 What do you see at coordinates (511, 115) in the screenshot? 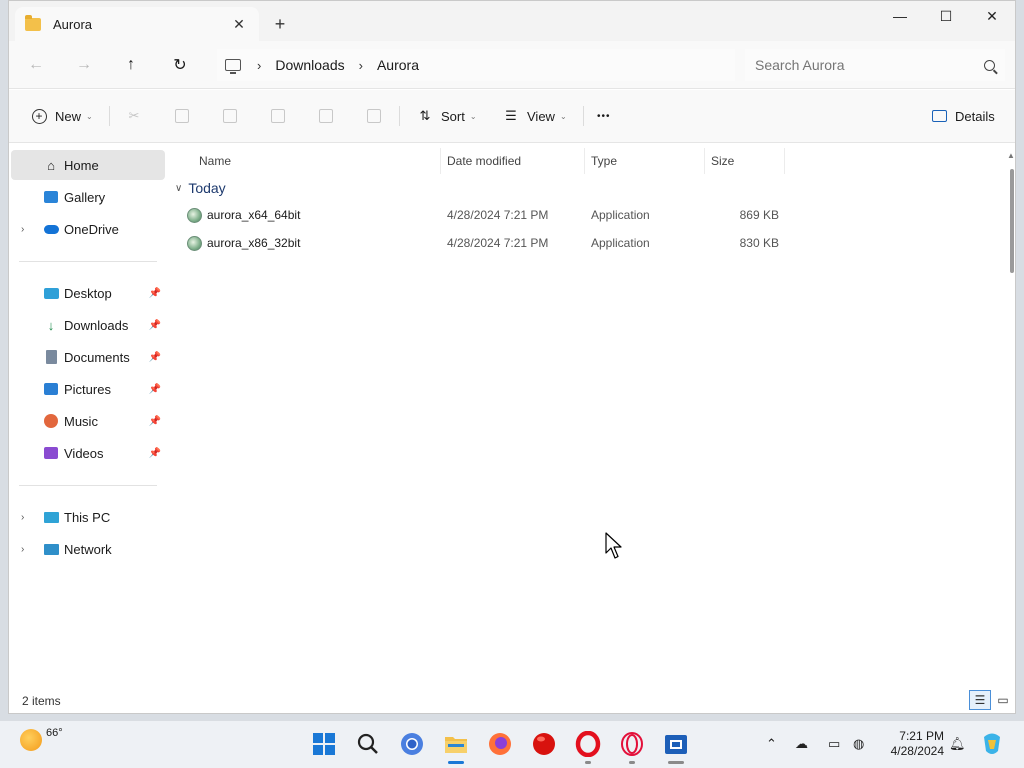
I see `view-icon: ☰` at bounding box center [511, 115].